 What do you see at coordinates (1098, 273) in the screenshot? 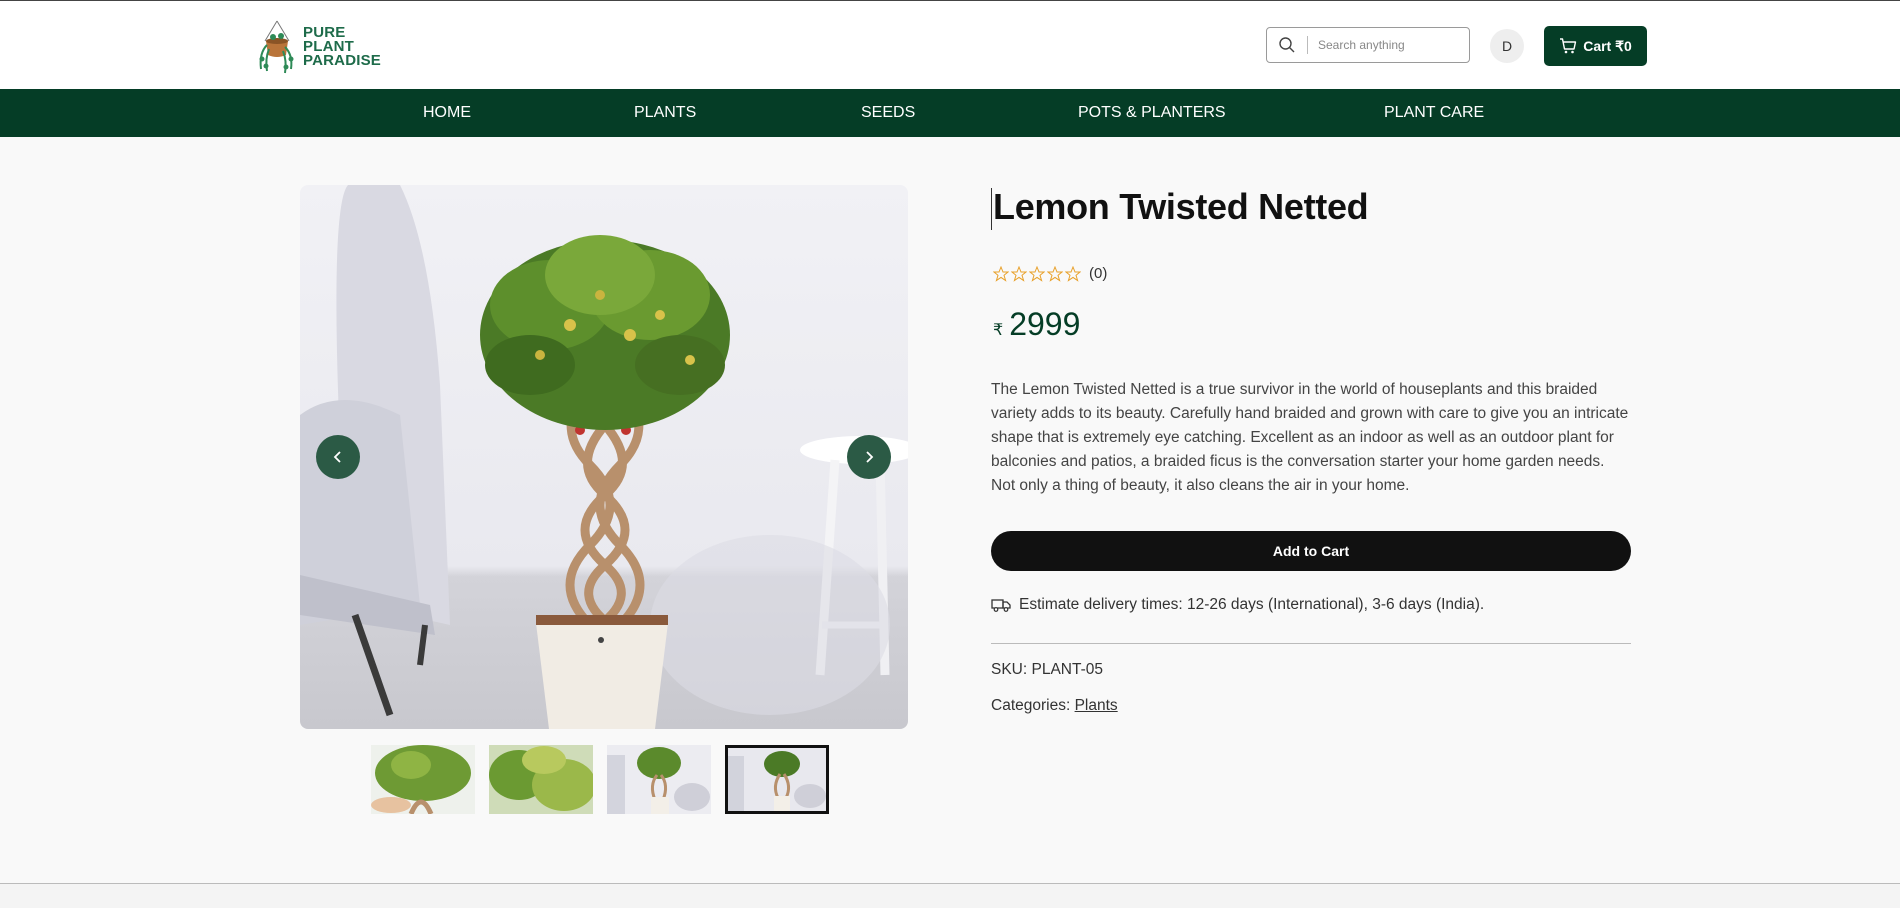
I see `review-count: (0)` at bounding box center [1098, 273].